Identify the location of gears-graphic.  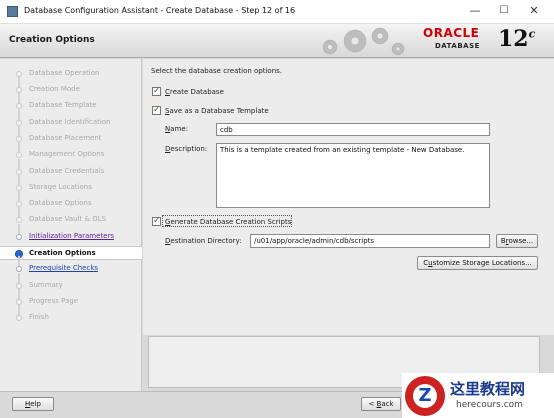
(363, 41).